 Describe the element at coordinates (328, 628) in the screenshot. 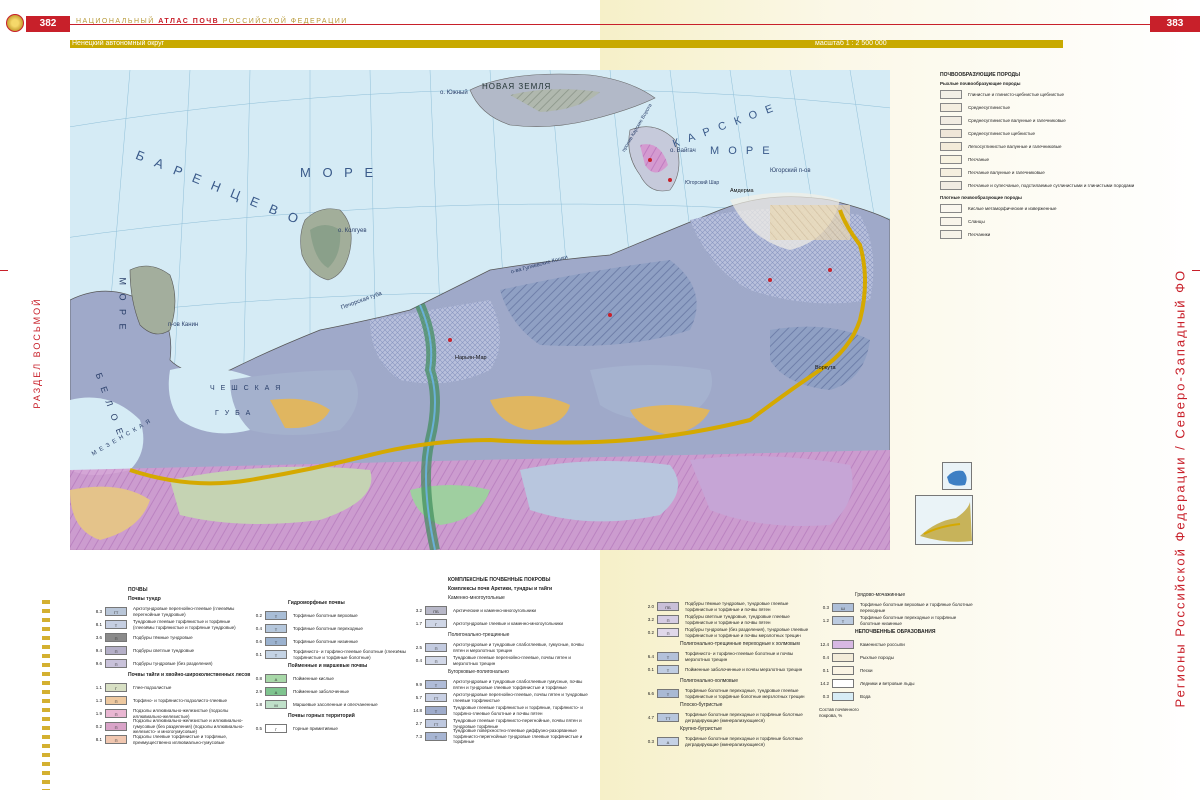

I see `legend-item: 0.4 Т Торфяные болотные переходные` at that location.